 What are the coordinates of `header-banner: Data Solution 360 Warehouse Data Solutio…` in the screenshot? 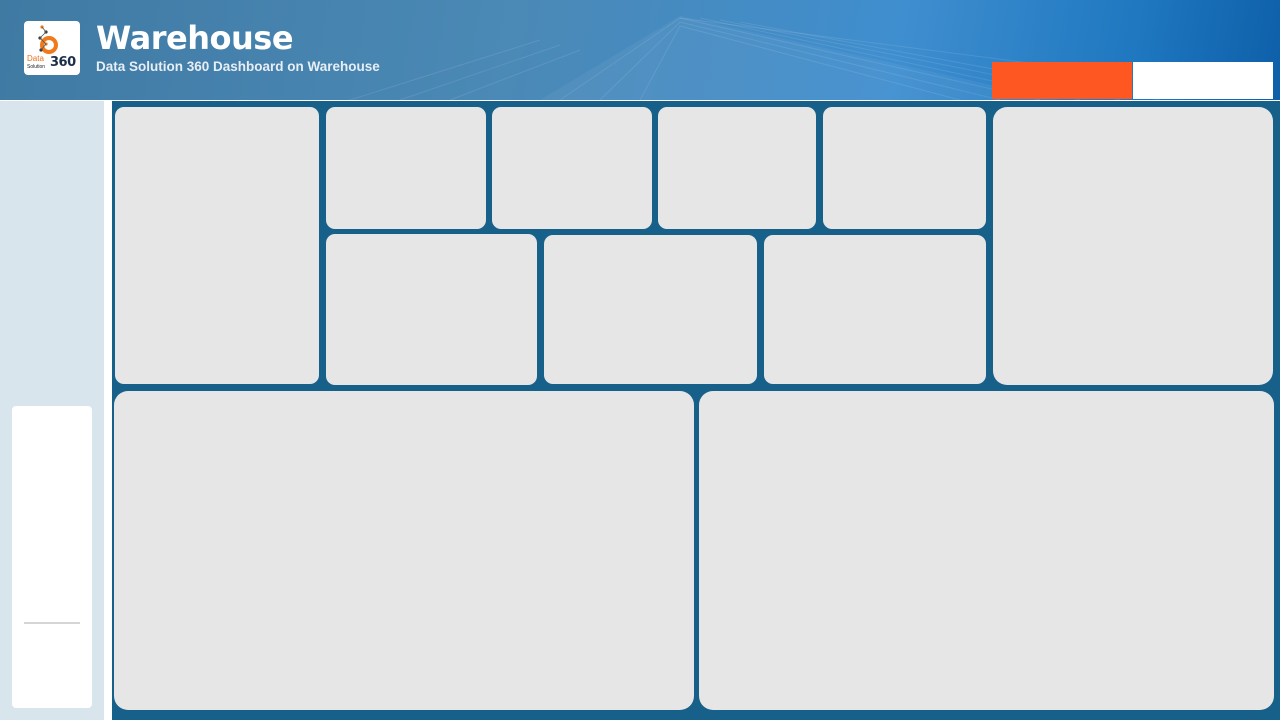 It's located at (640, 50).